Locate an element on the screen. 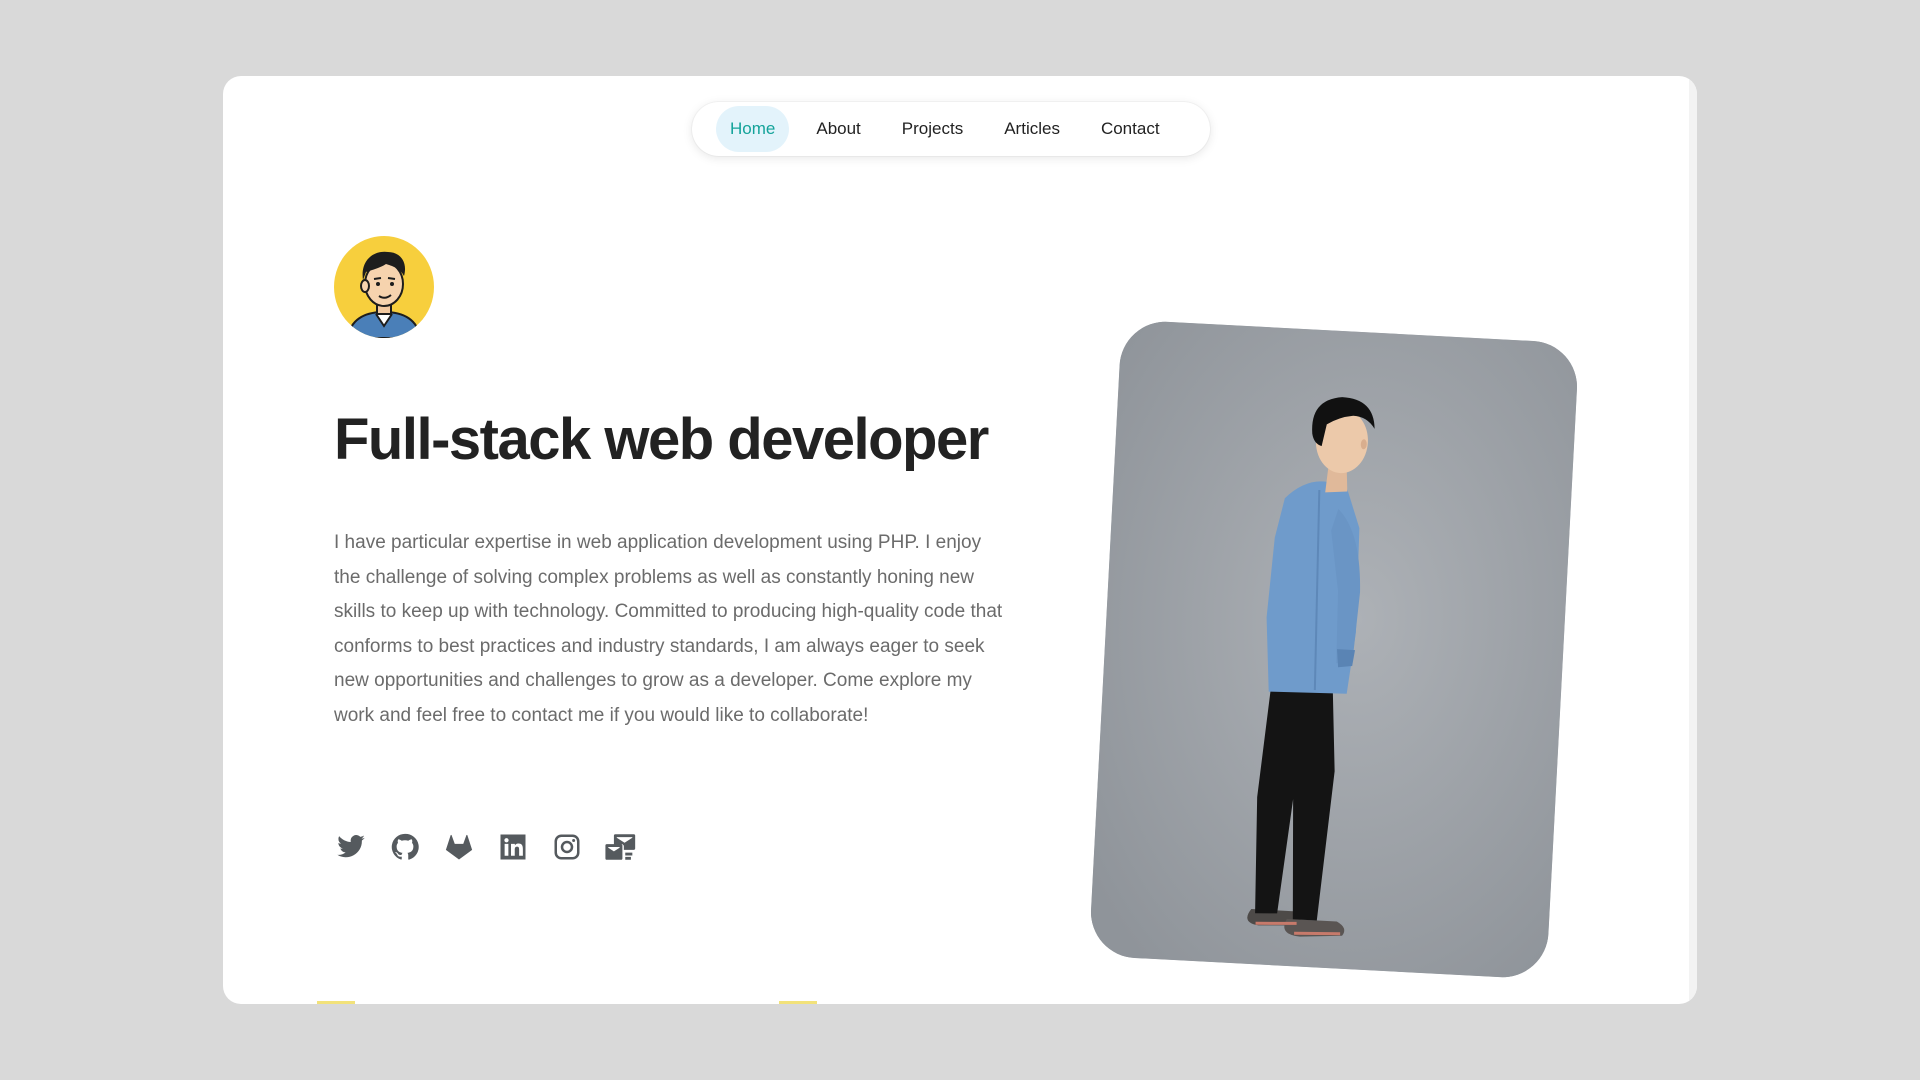 The width and height of the screenshot is (1920, 1080). avatar is located at coordinates (384, 287).